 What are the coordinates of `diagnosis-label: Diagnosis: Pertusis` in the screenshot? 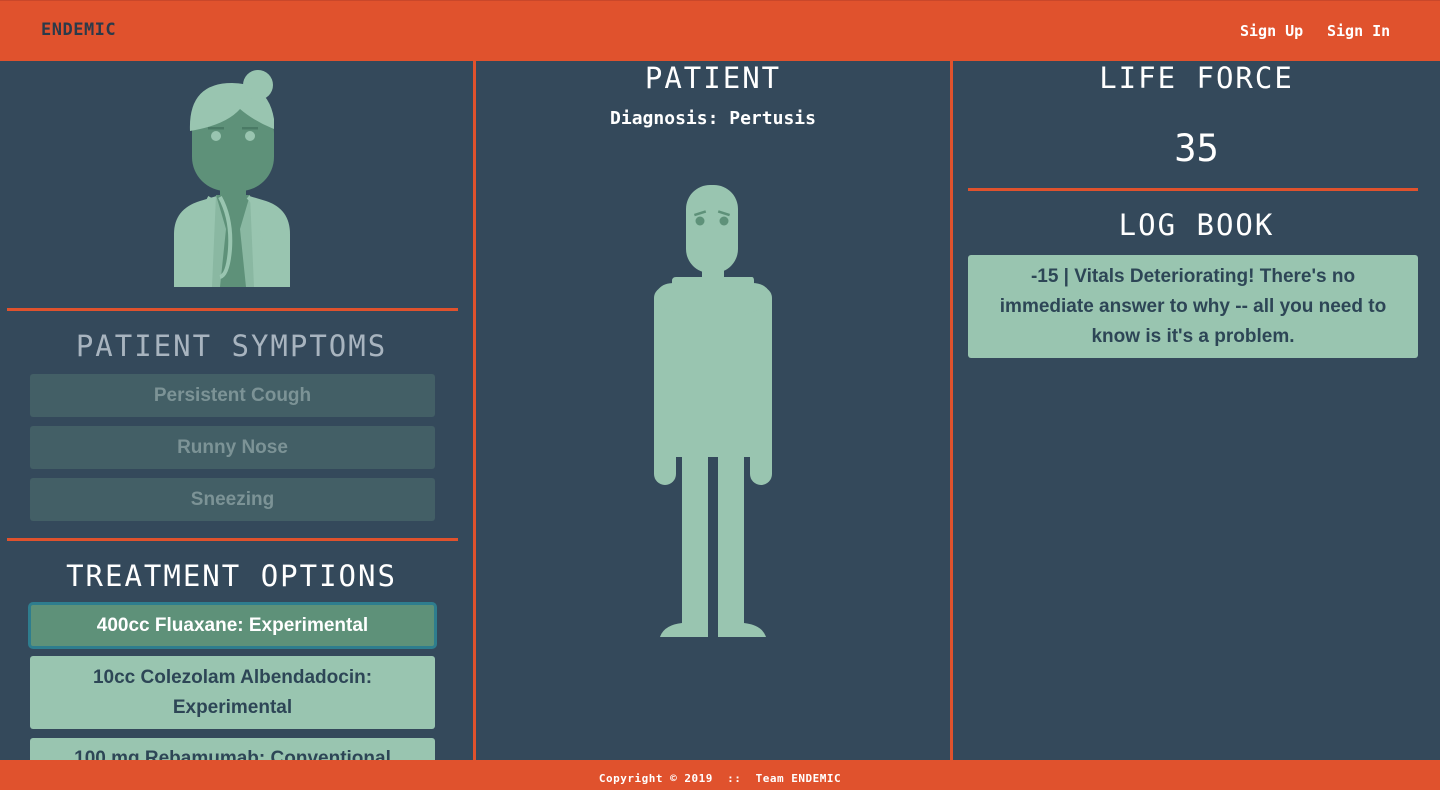 It's located at (713, 118).